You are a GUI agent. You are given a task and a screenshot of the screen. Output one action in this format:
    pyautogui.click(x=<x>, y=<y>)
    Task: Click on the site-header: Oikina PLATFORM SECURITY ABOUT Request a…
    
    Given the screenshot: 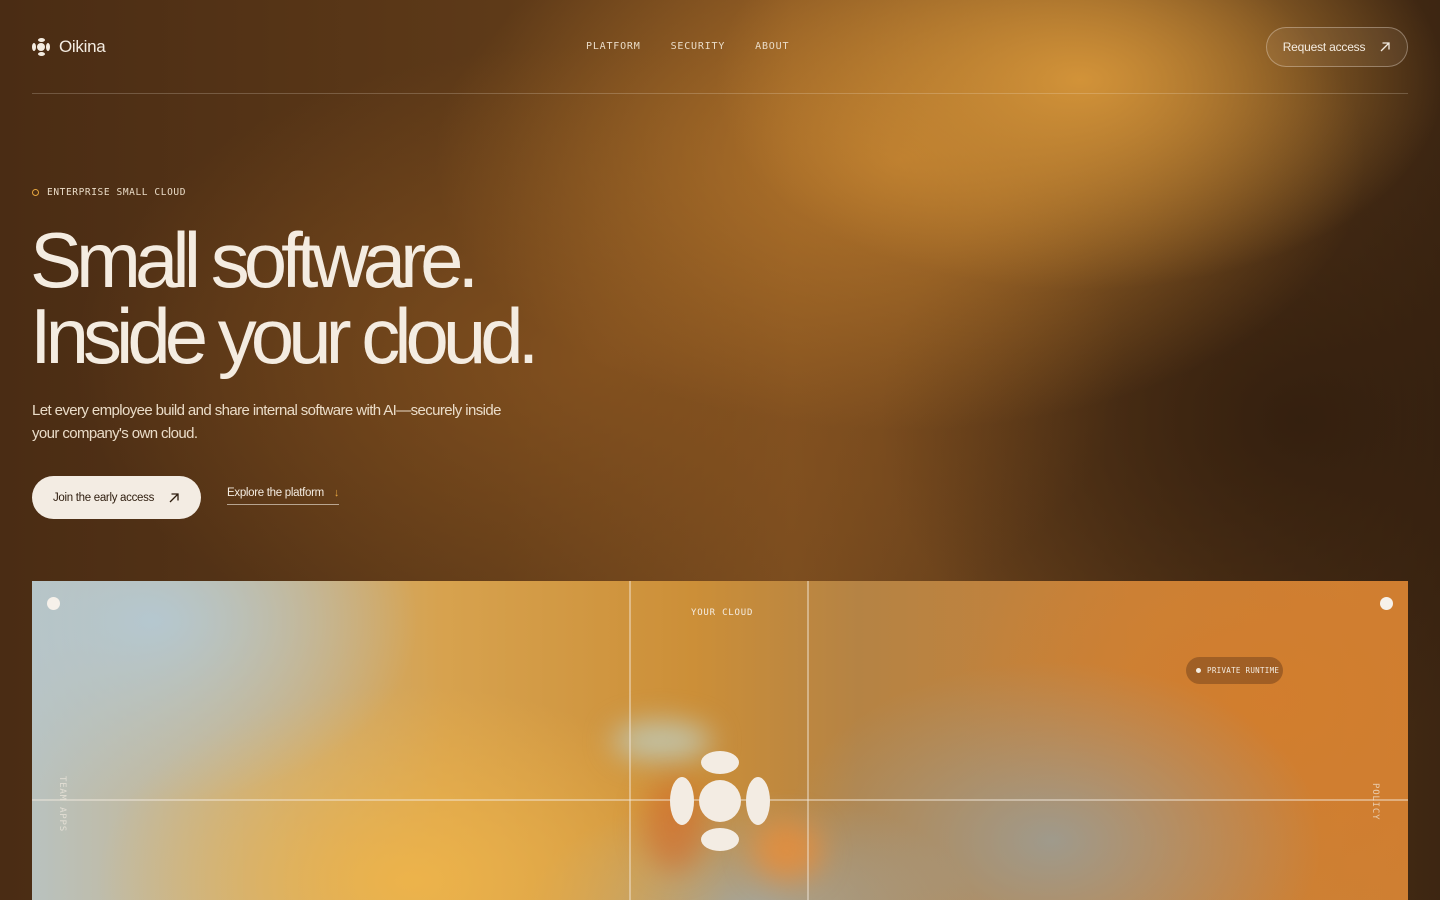 What is the action you would take?
    pyautogui.click(x=720, y=47)
    